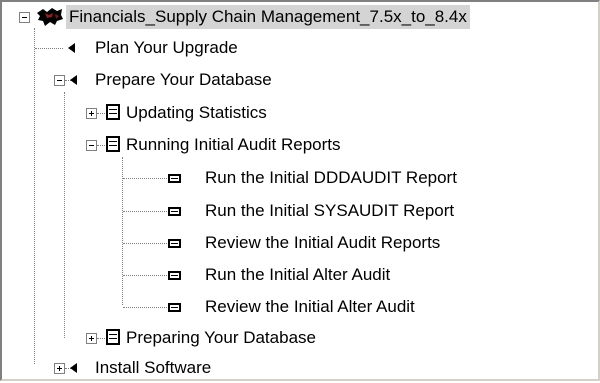  I want to click on tree-item-label: Review the Initial Alter Audit, so click(310, 307).